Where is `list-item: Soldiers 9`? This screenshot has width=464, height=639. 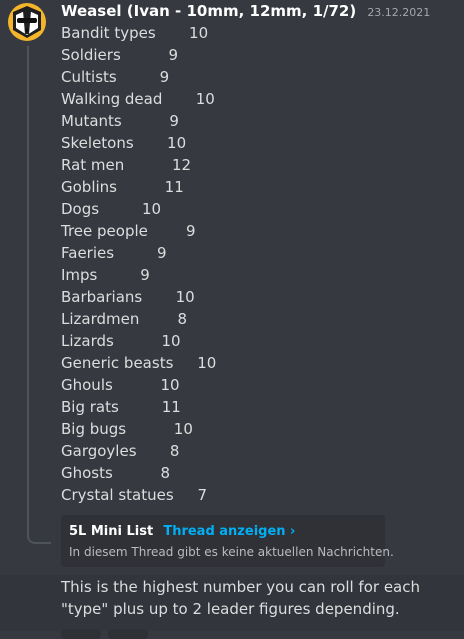
list-item: Soldiers 9 is located at coordinates (119, 55).